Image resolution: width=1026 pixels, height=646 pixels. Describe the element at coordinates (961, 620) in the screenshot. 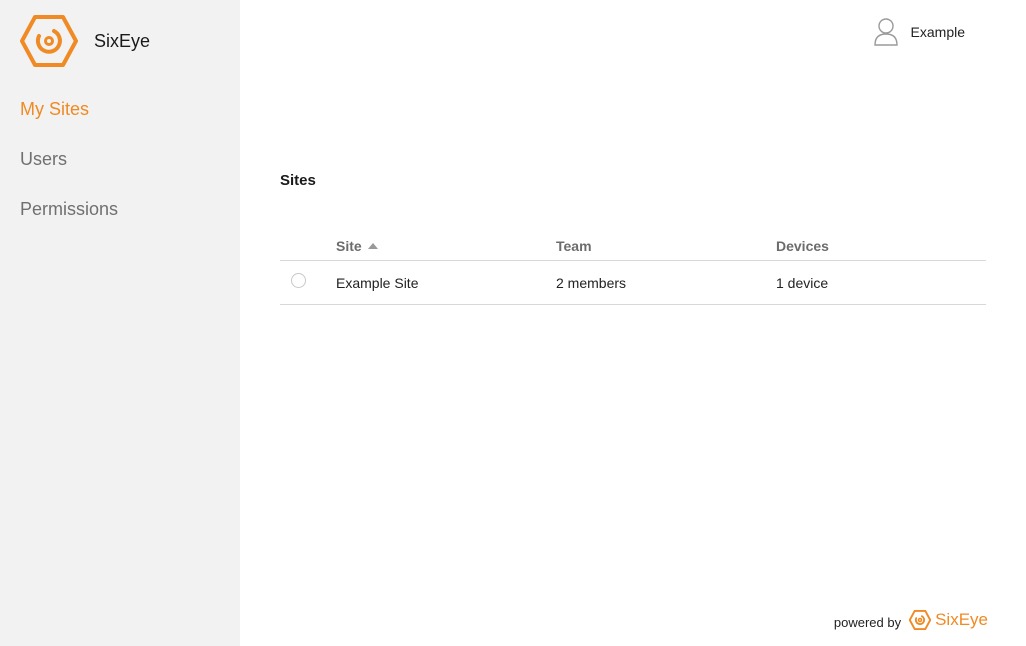

I see `footer-brand-name: SixEye` at that location.